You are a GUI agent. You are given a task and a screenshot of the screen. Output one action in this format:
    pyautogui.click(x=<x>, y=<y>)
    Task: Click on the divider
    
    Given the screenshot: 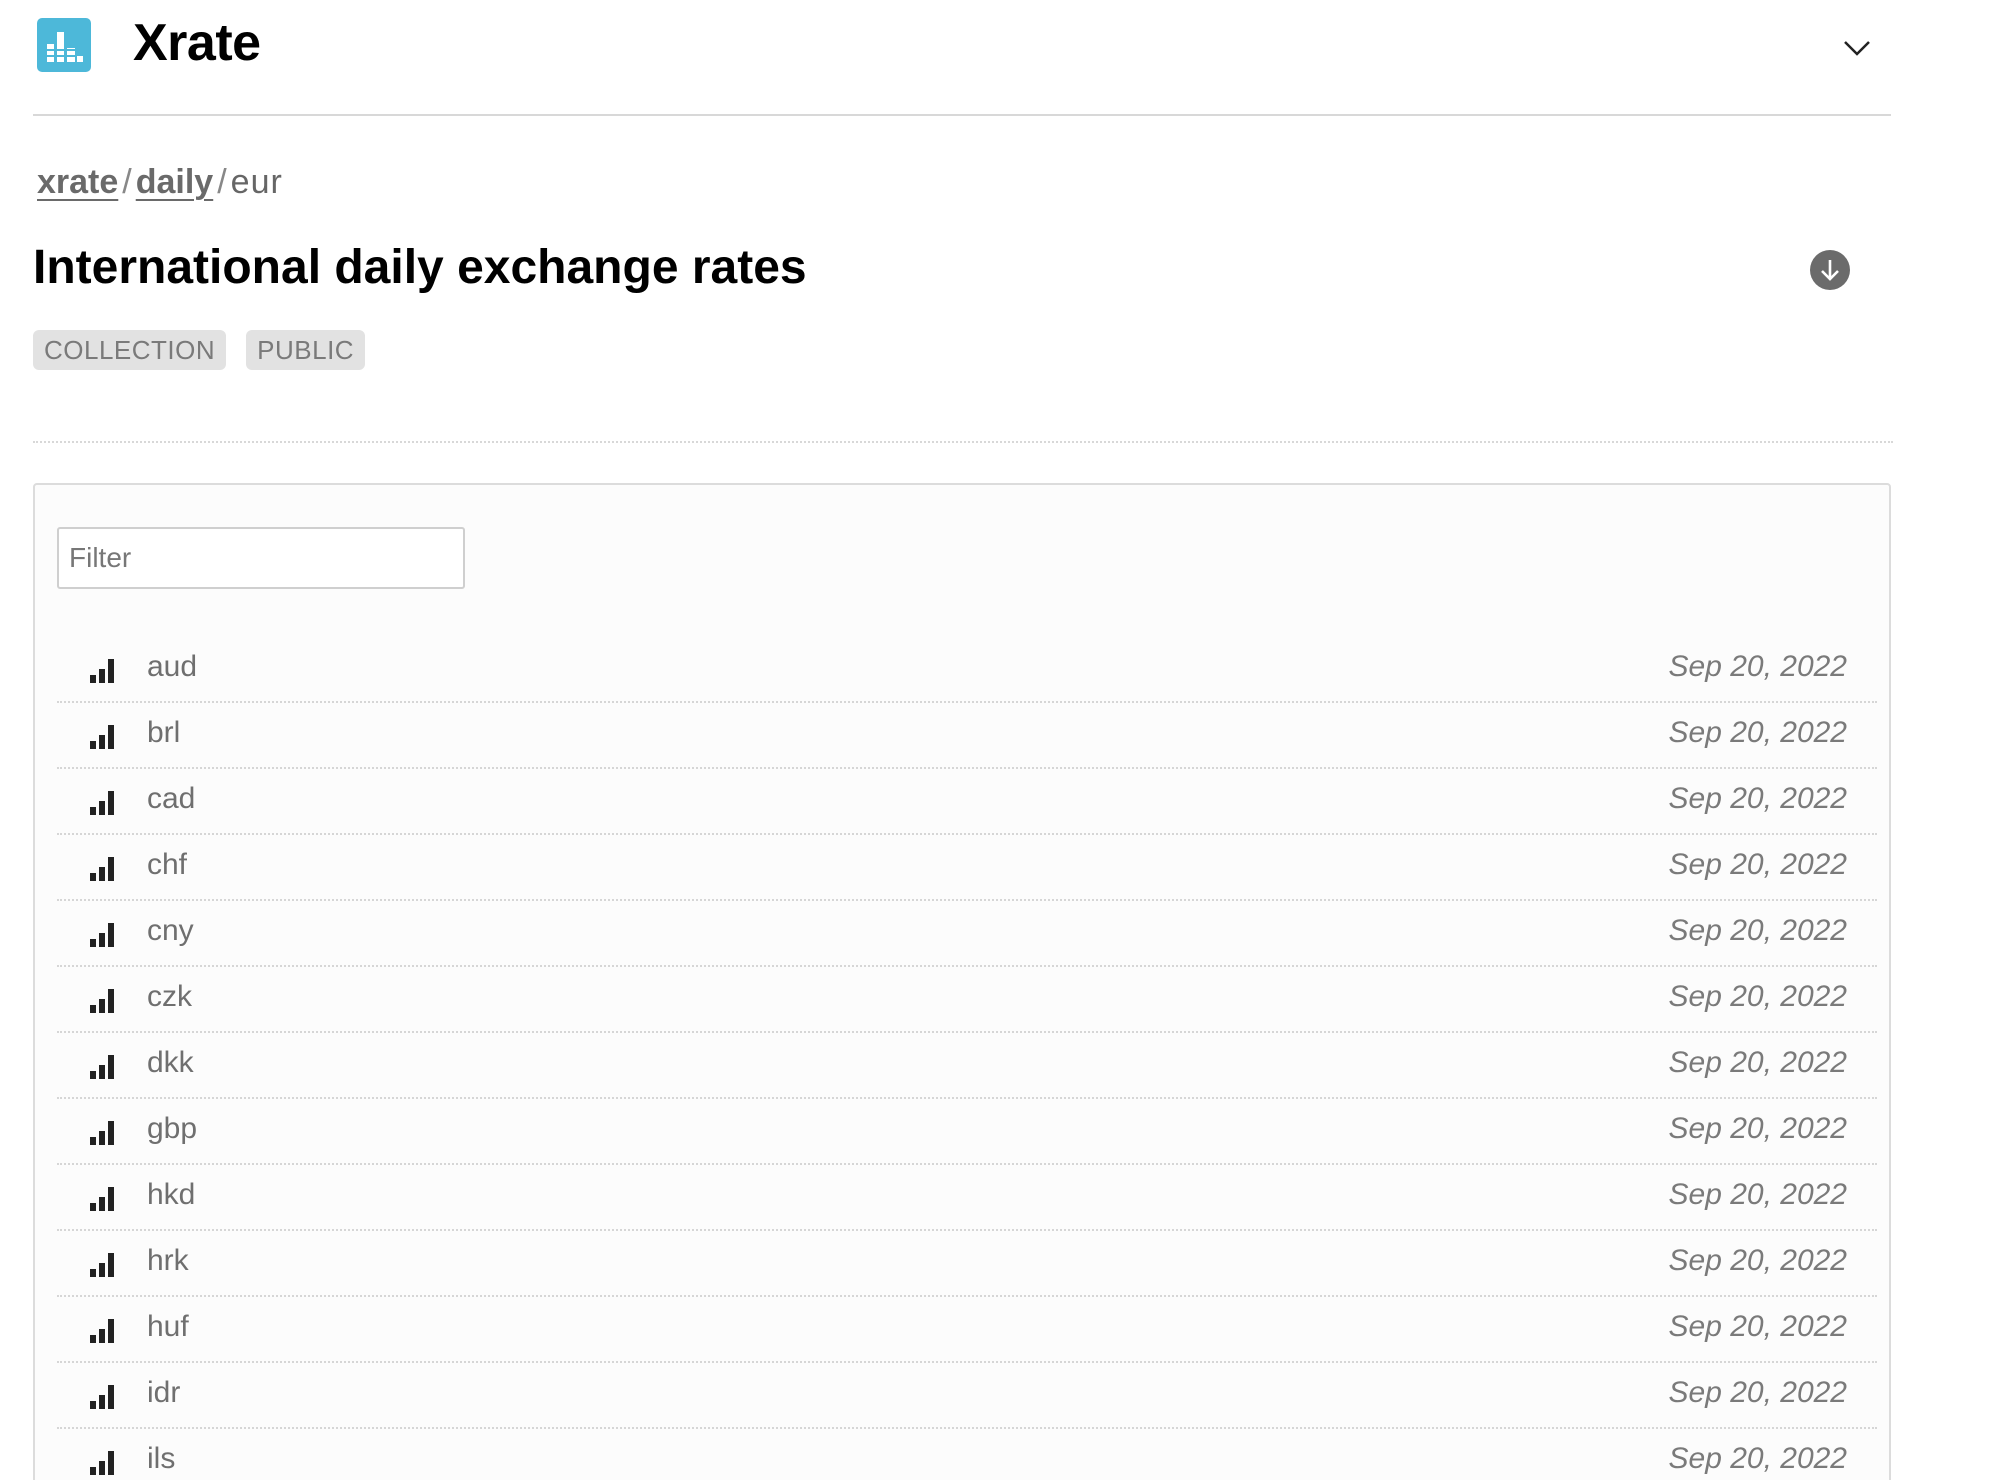 What is the action you would take?
    pyautogui.click(x=963, y=442)
    